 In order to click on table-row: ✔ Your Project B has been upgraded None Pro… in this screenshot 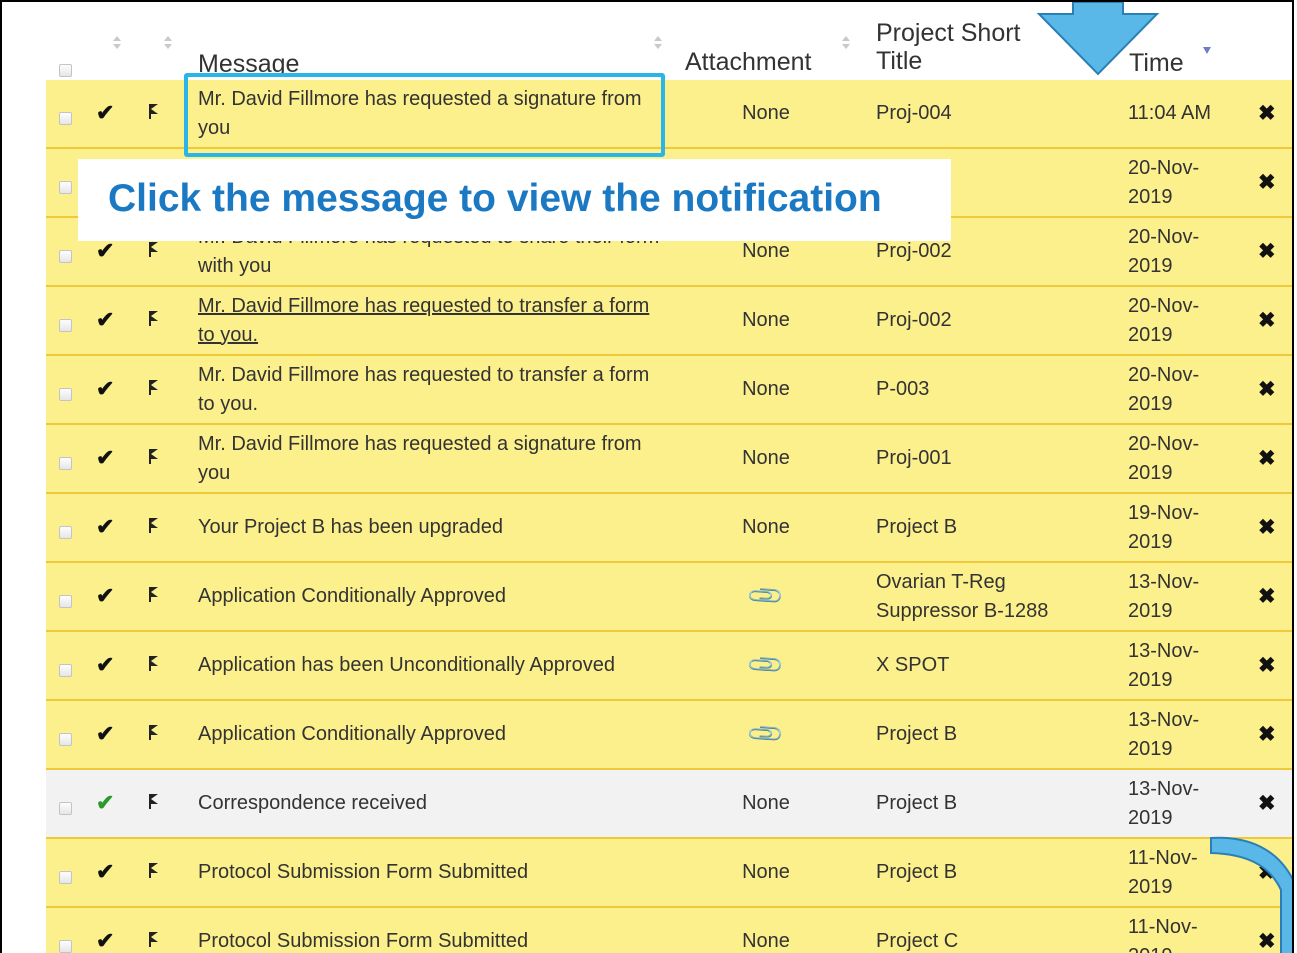, I will do `click(669, 528)`.